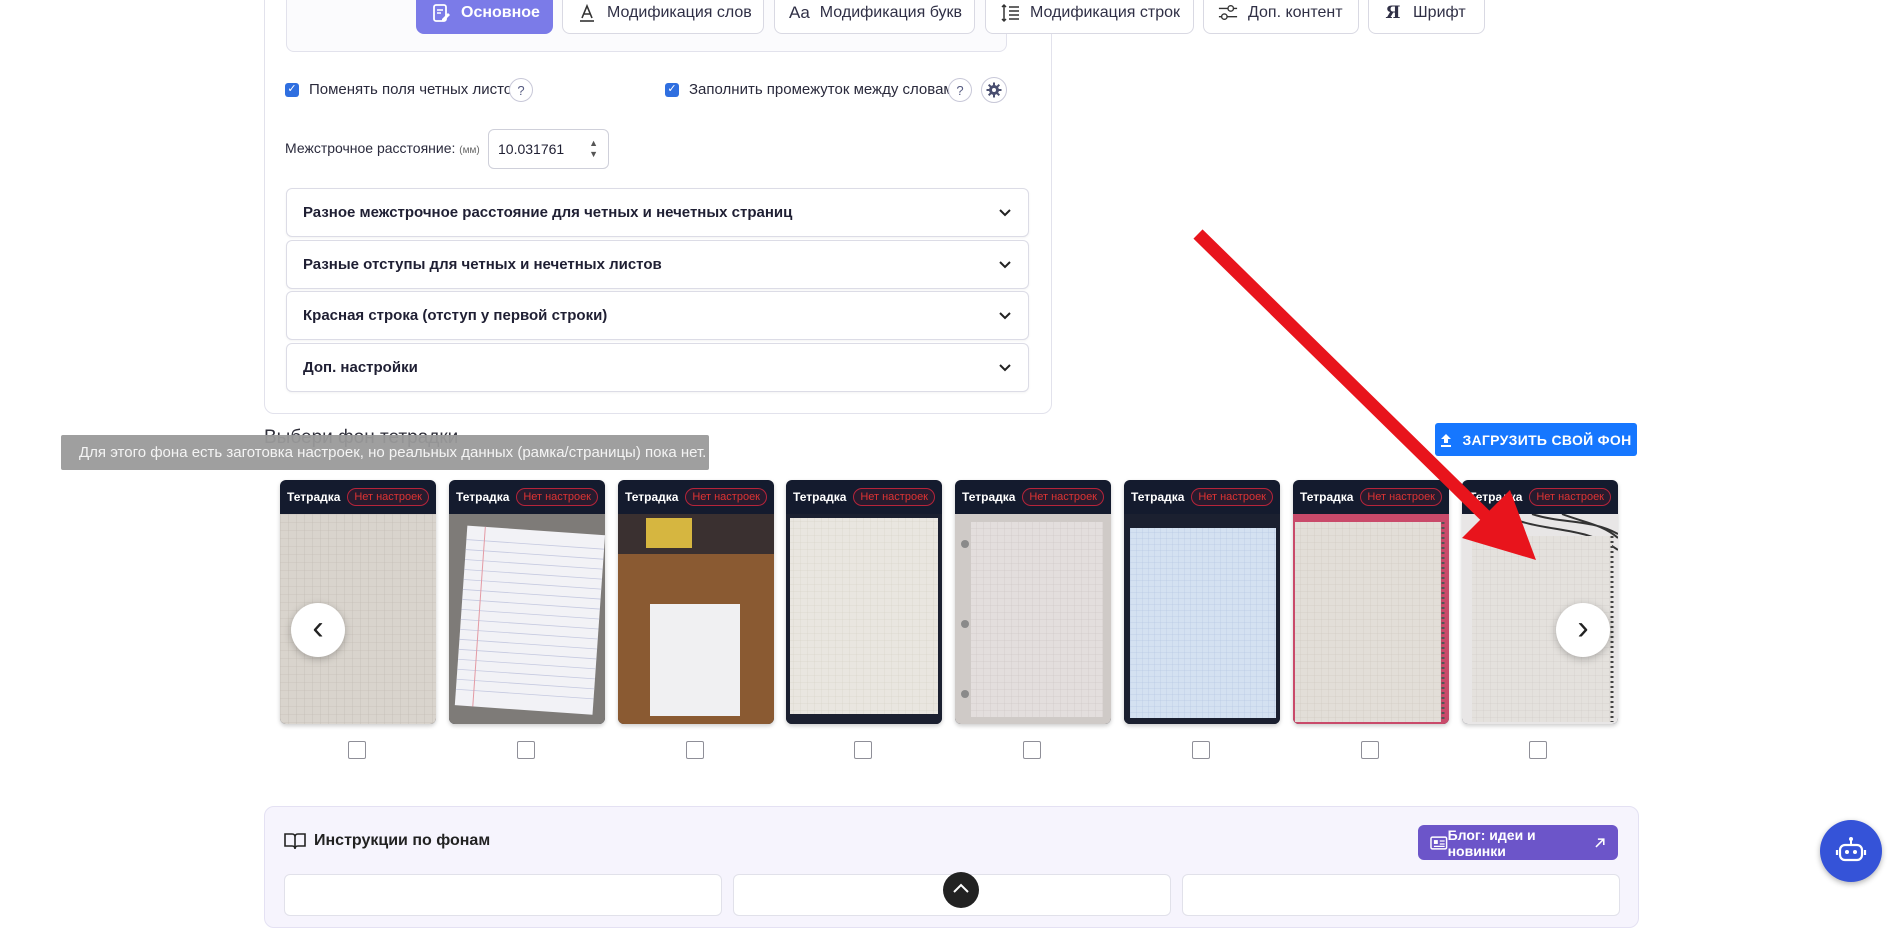 This screenshot has width=1890, height=928. I want to click on upload-label: ЗАГРУЗИТЬ СВОЙ ФОН, so click(1547, 439).